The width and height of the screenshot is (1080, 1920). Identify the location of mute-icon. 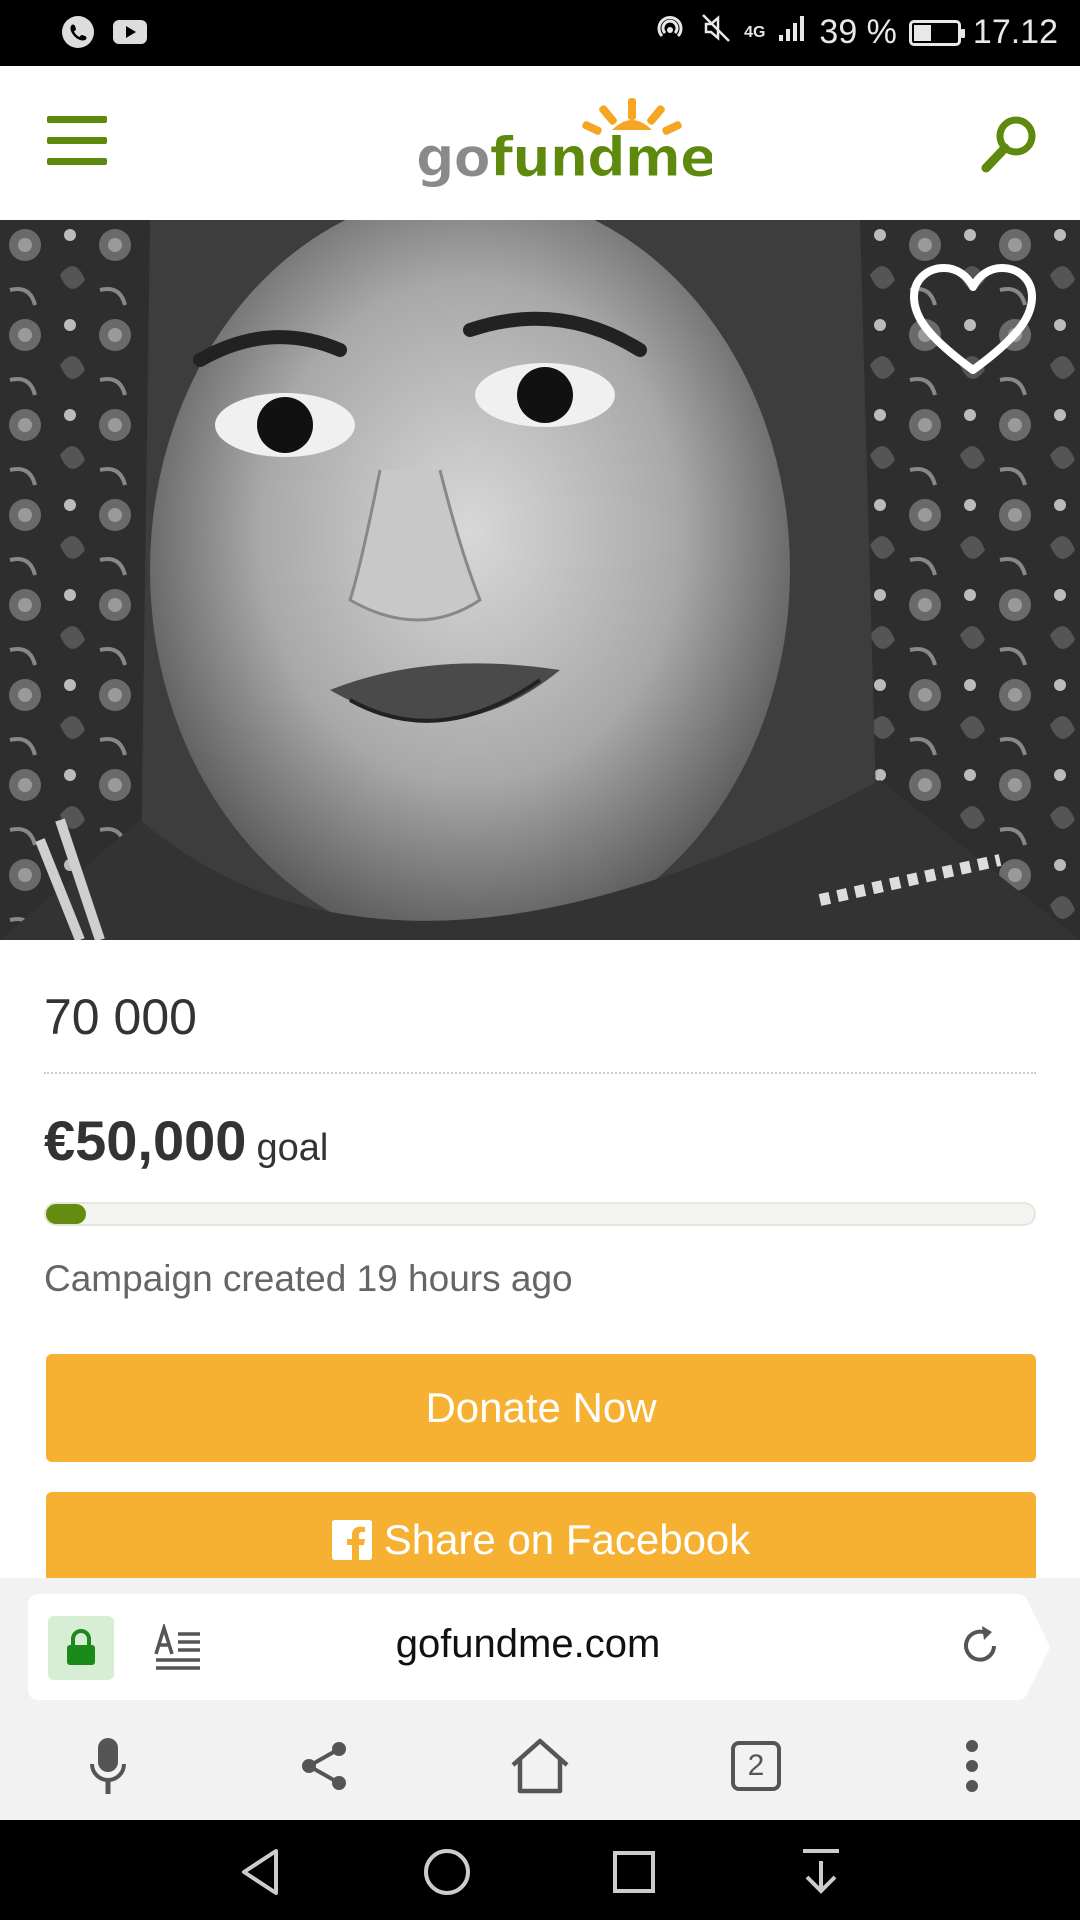
(716, 32).